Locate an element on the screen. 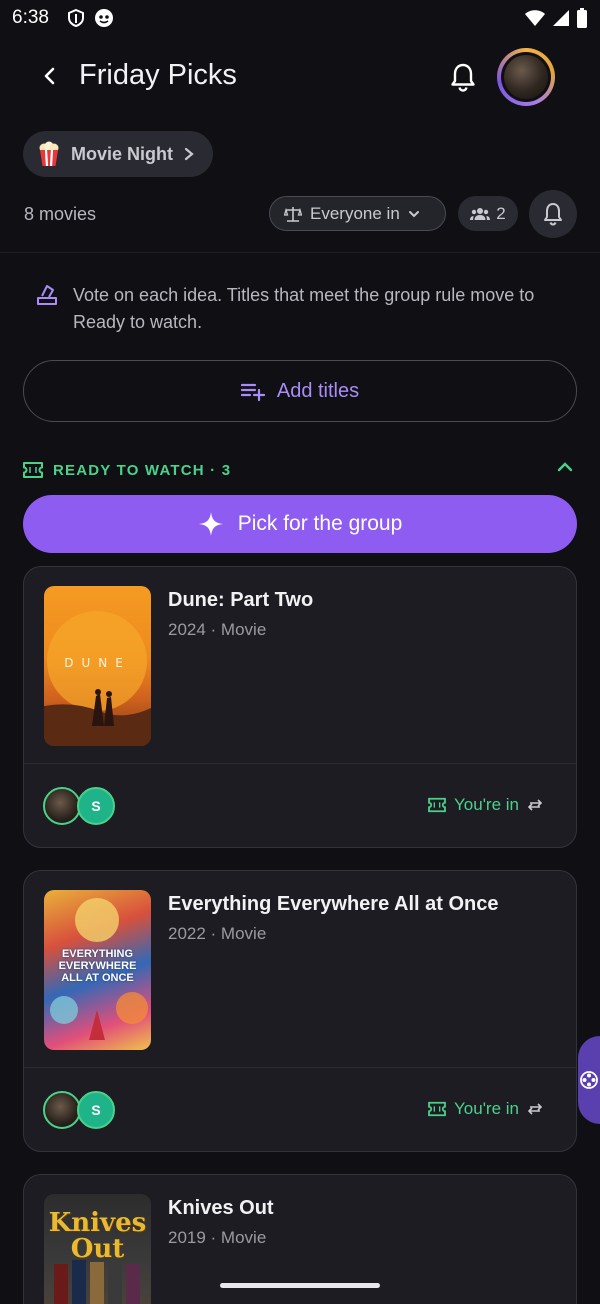  group-notify-button is located at coordinates (553, 214).